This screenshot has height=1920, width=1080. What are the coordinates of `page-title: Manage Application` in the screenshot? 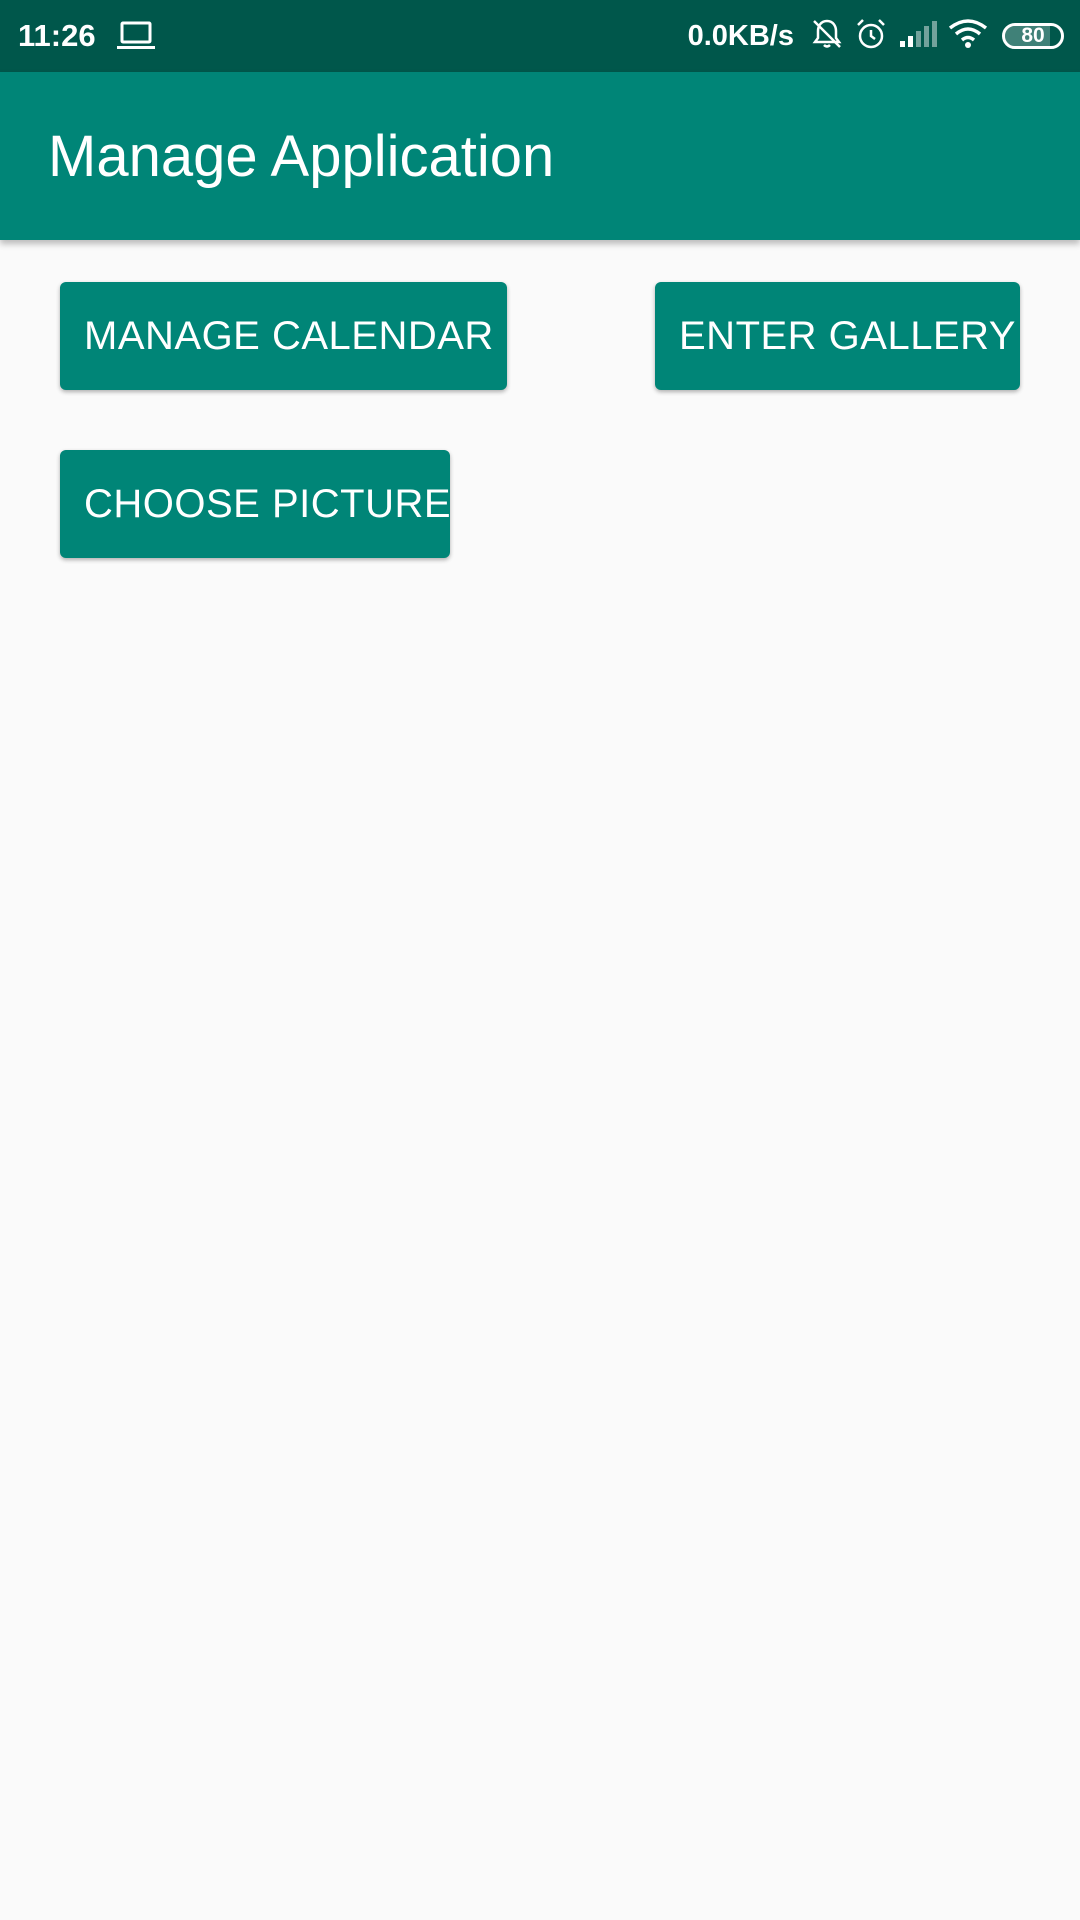 It's located at (301, 156).